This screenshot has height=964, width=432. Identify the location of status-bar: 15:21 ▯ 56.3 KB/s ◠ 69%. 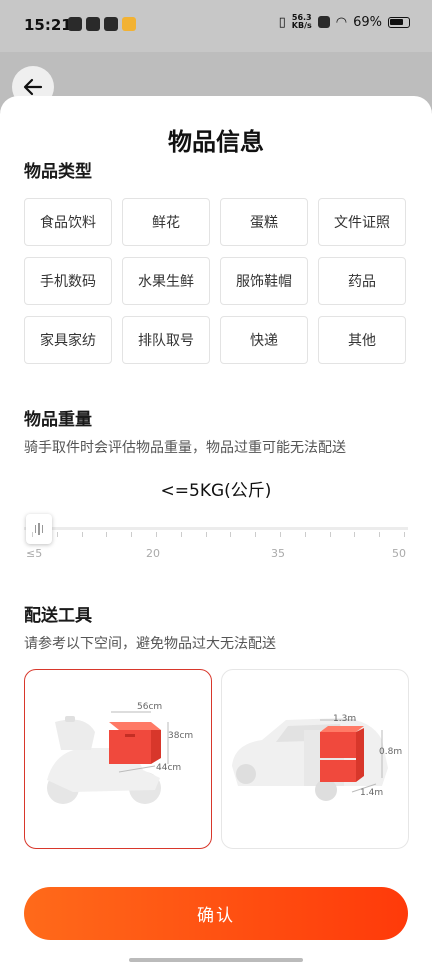
(216, 26).